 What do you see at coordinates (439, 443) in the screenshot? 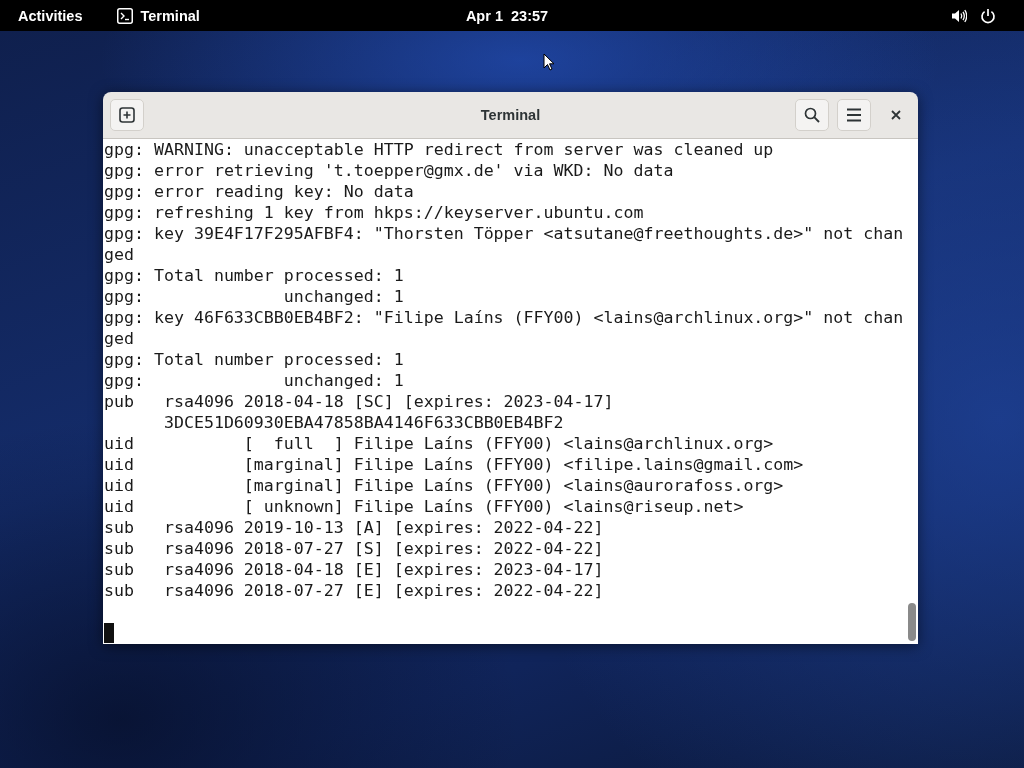
I see `terminal-line: uid [ full ] Filipe Laíns (FFY00) <lains@archlinux.org>` at bounding box center [439, 443].